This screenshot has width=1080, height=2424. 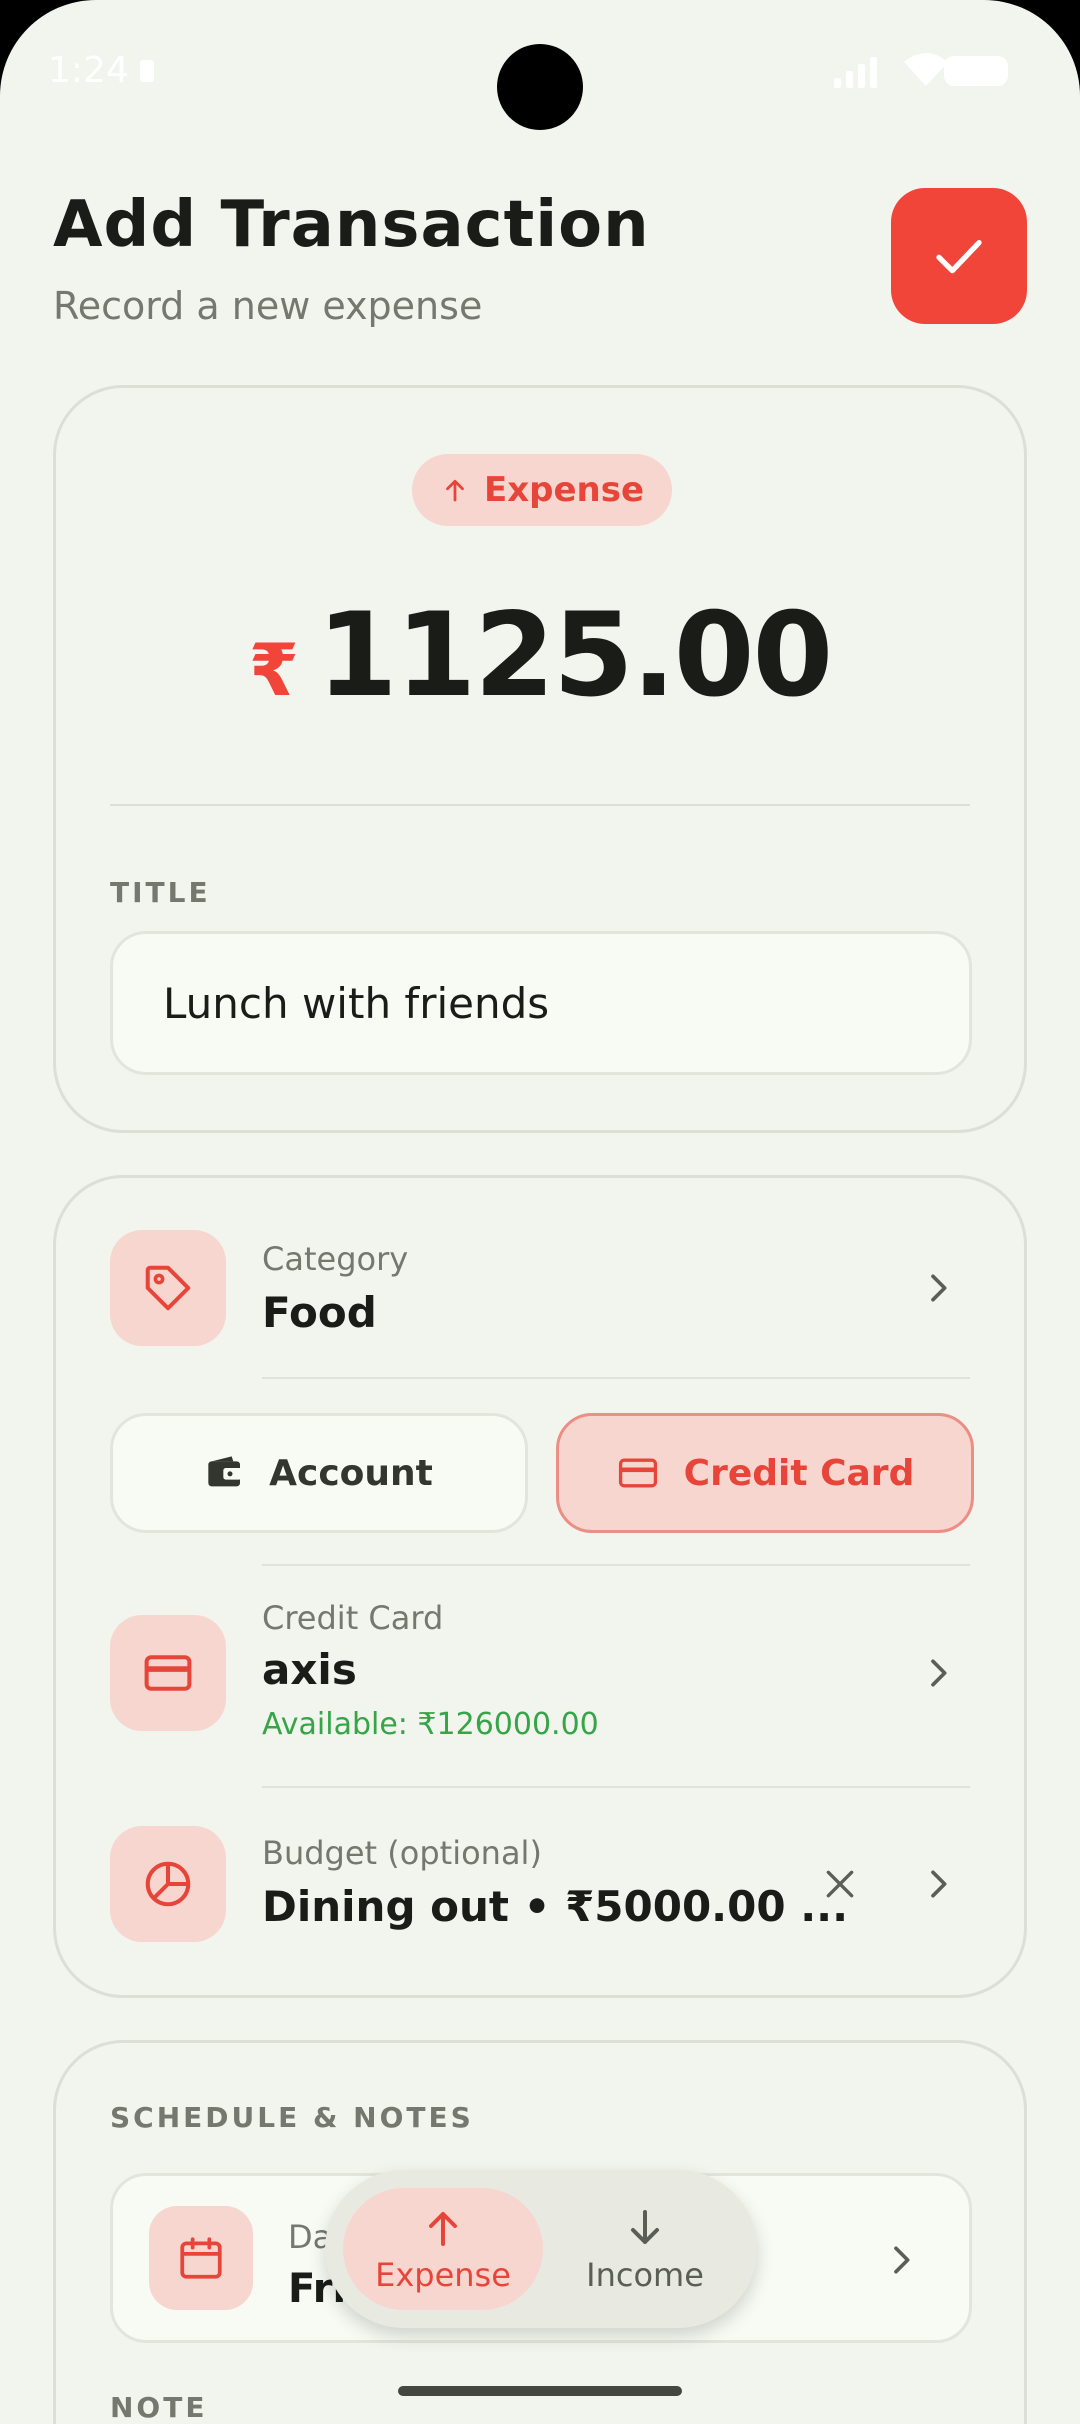 What do you see at coordinates (309, 1669) in the screenshot?
I see `credit-card-value: axis` at bounding box center [309, 1669].